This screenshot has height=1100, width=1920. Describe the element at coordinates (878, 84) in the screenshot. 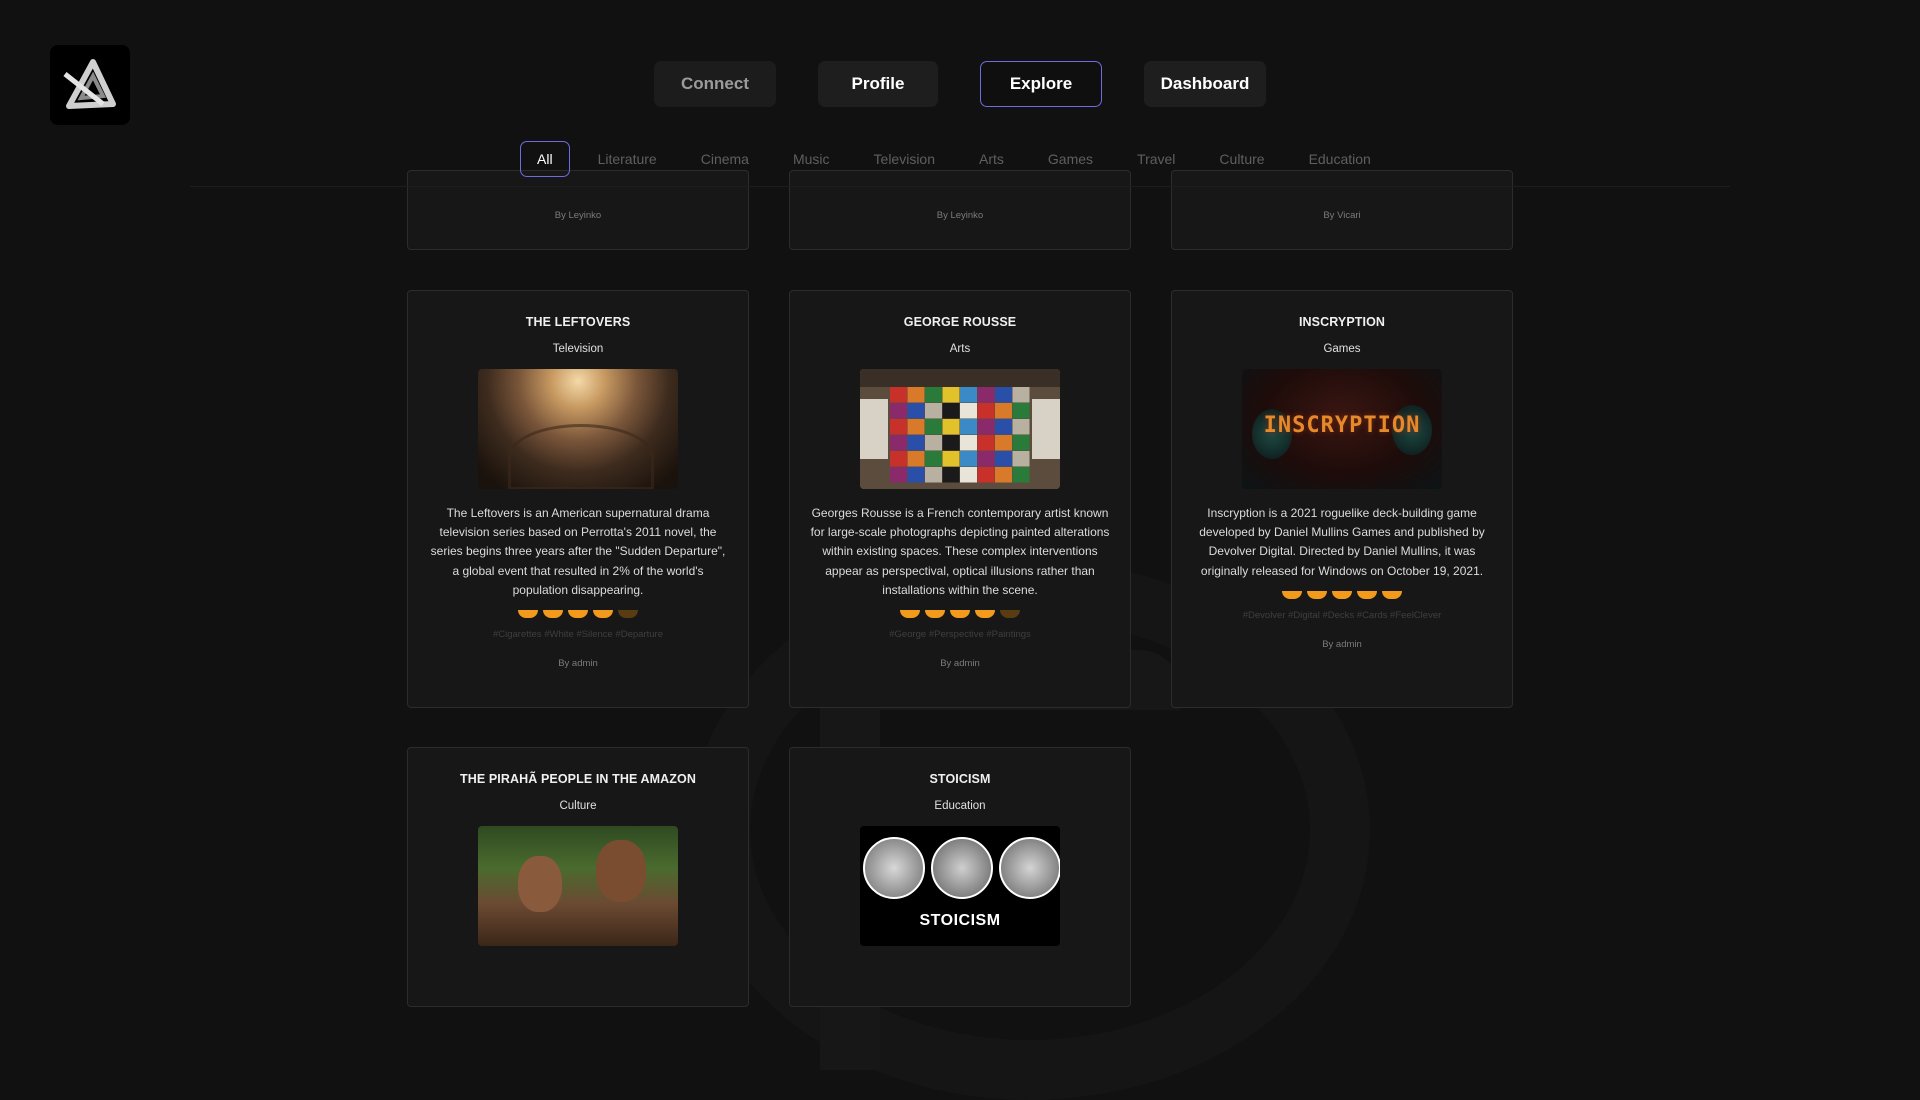

I see `nav-profile-button: Profile` at that location.